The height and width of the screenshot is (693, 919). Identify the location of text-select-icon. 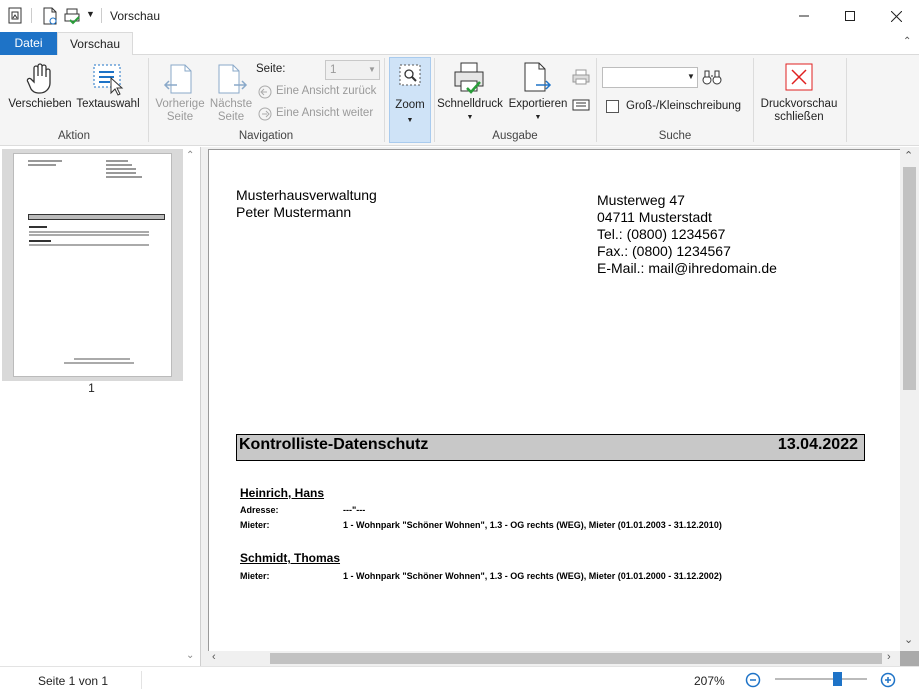
(108, 80).